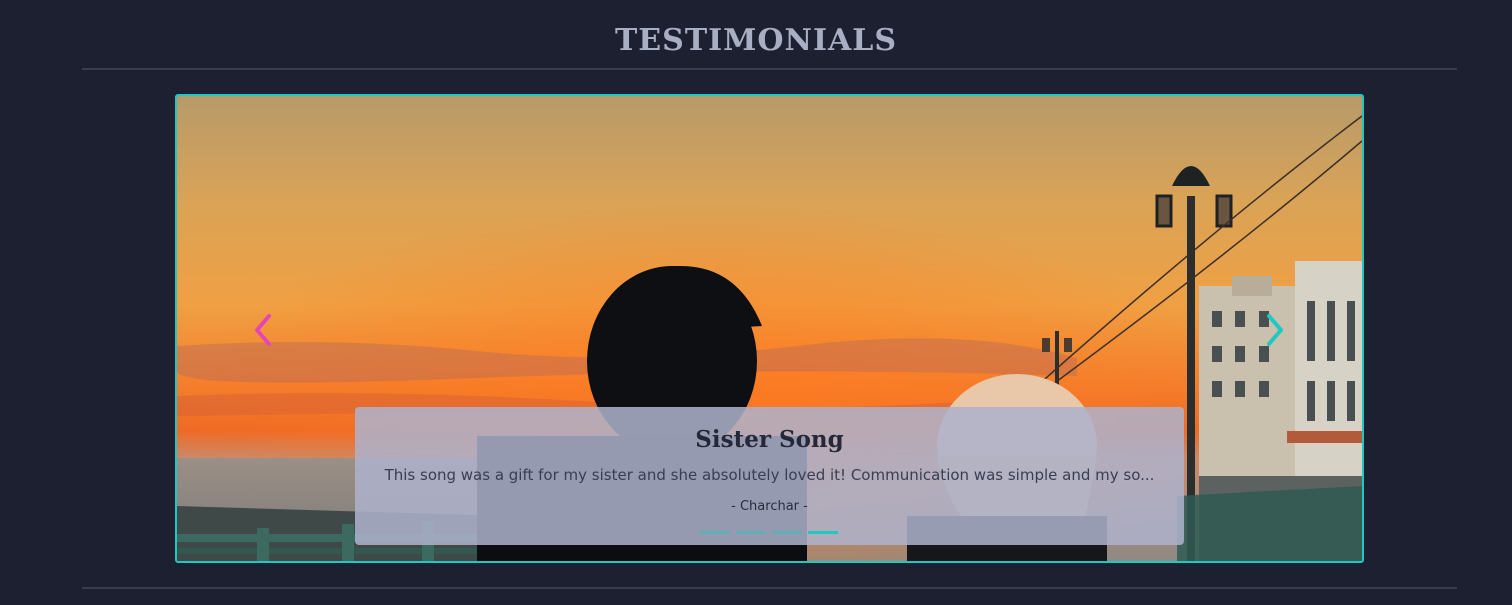  I want to click on top-divider, so click(769, 69).